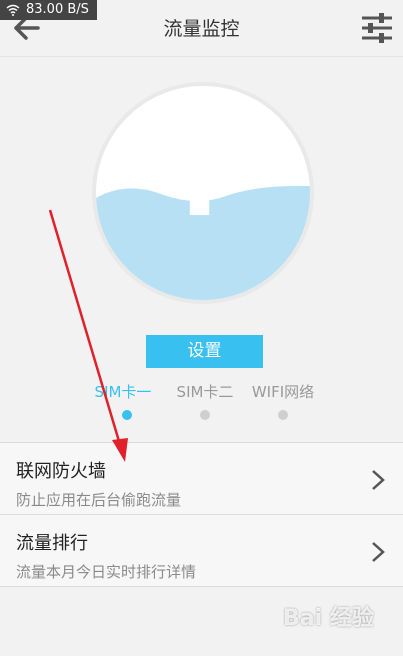 The height and width of the screenshot is (656, 403). Describe the element at coordinates (205, 391) in the screenshot. I see `tab-sim-2: SIM卡二` at that location.